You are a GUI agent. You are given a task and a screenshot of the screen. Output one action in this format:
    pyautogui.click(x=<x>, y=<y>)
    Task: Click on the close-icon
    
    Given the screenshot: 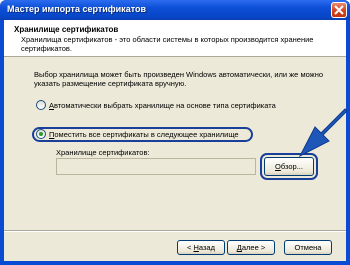 What is the action you would take?
    pyautogui.click(x=339, y=10)
    